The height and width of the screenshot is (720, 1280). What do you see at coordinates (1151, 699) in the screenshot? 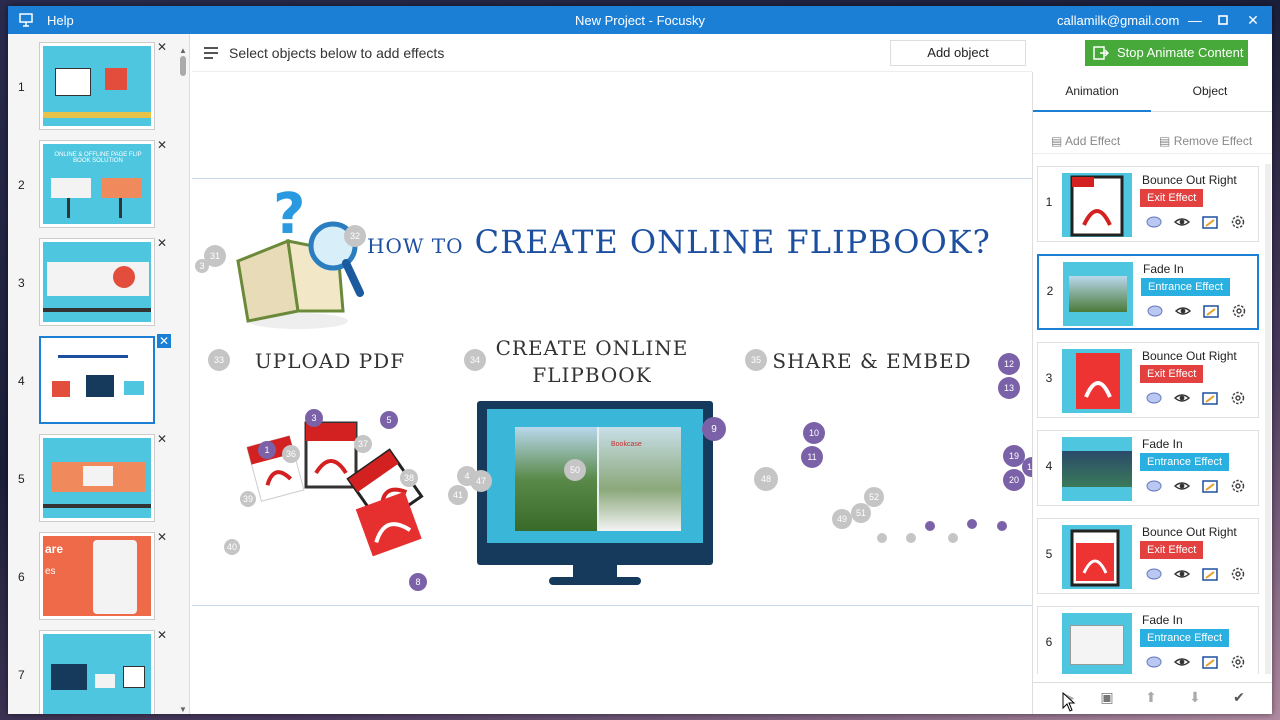
I see `move-up-icon: ⬆` at bounding box center [1151, 699].